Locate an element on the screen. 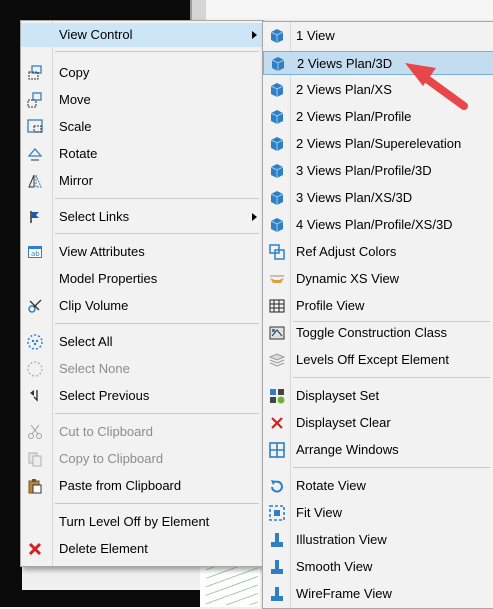  submenu-item-4-views: 4 Views Plan/Profile/XS/3D is located at coordinates (378, 225).